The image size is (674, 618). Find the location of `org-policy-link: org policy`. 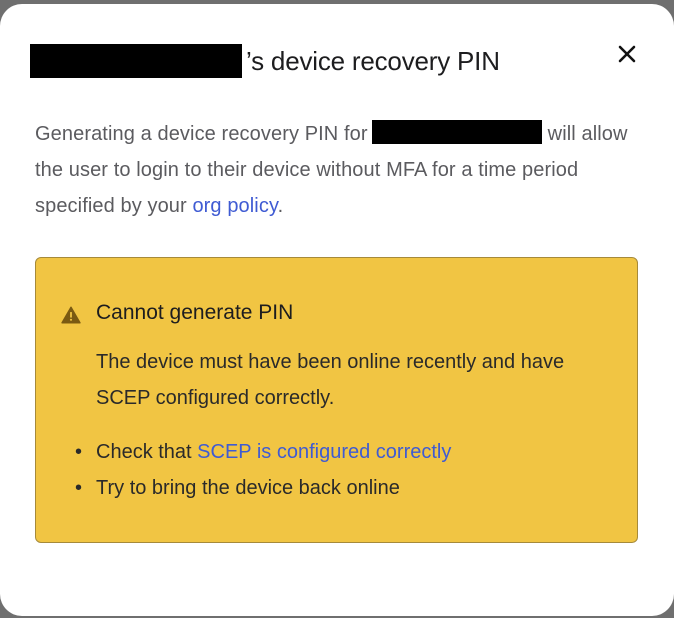

org-policy-link: org policy is located at coordinates (234, 206).